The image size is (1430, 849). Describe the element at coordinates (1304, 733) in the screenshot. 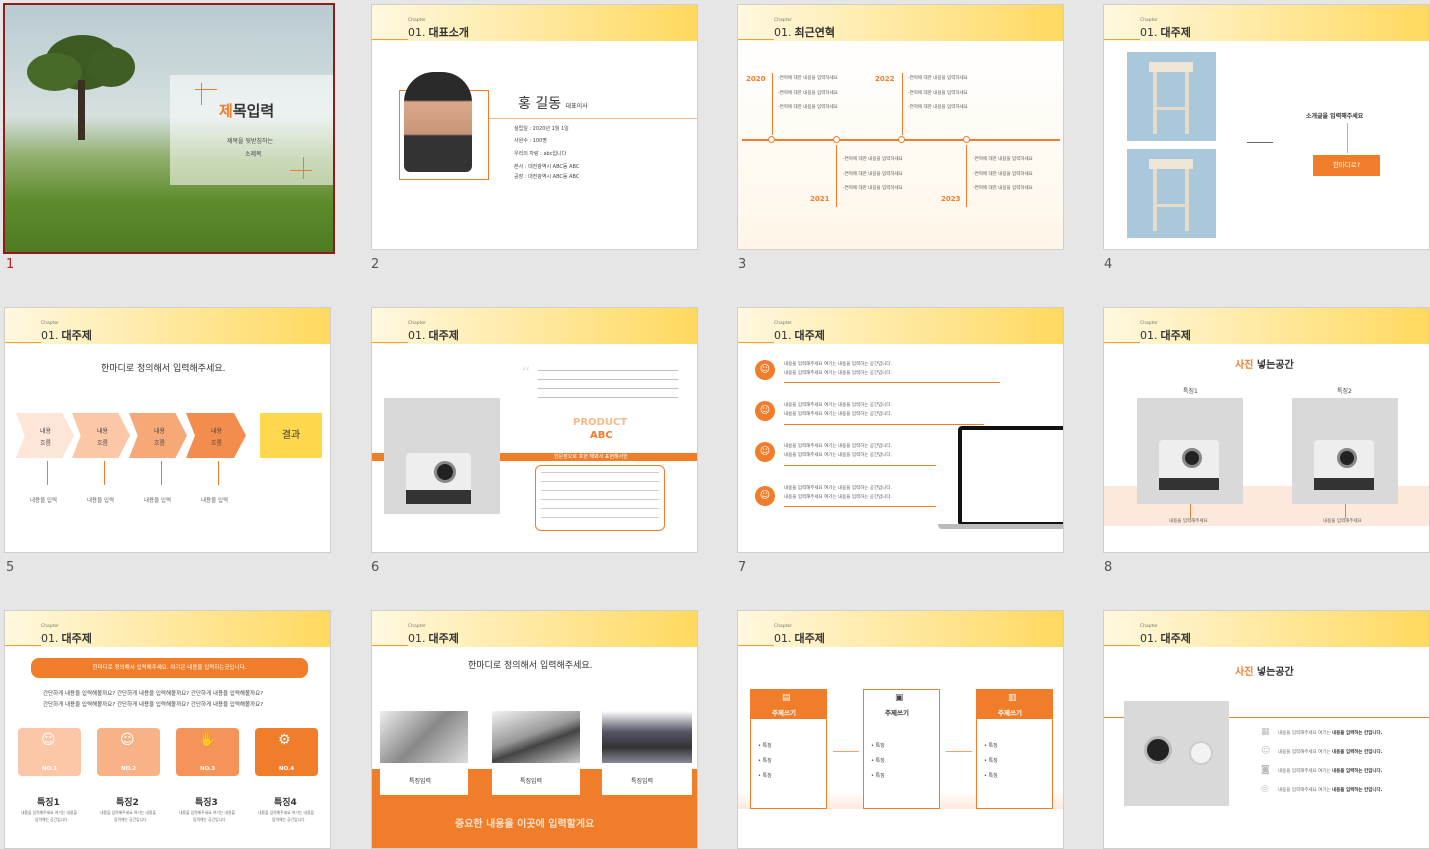

I see `list-text: 내용을 입력해주세요 여기는` at that location.